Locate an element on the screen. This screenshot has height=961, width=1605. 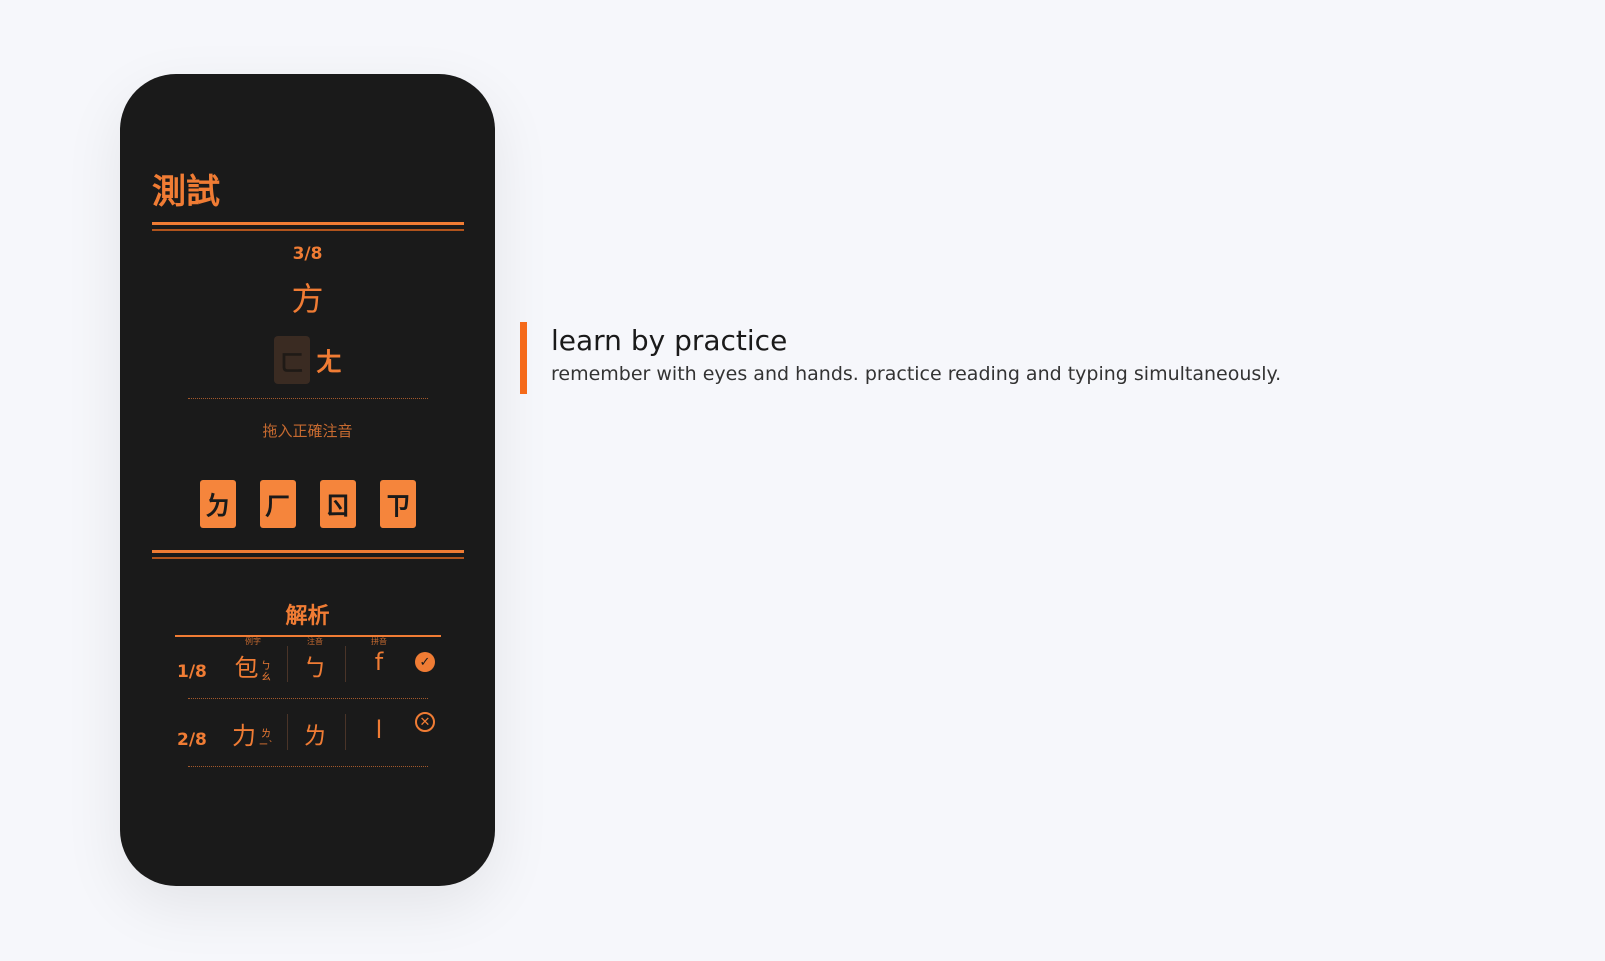
option-key: ㄗ is located at coordinates (398, 504).